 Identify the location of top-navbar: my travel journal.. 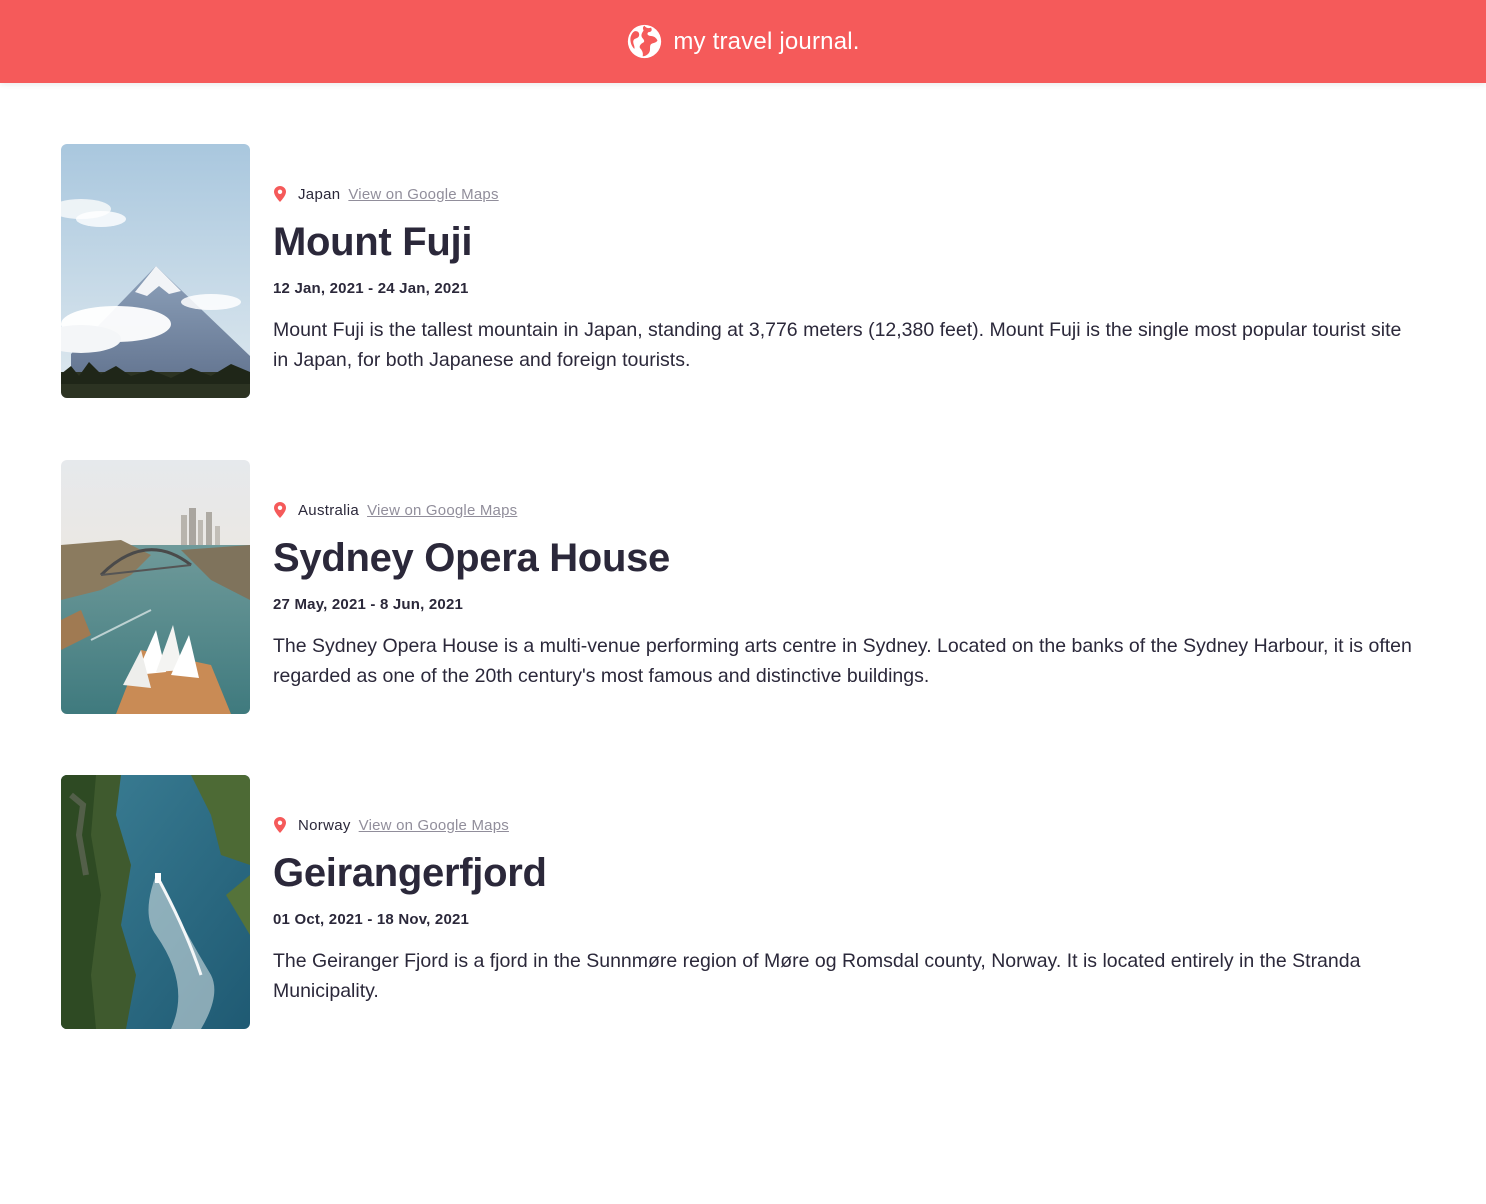
(743, 41).